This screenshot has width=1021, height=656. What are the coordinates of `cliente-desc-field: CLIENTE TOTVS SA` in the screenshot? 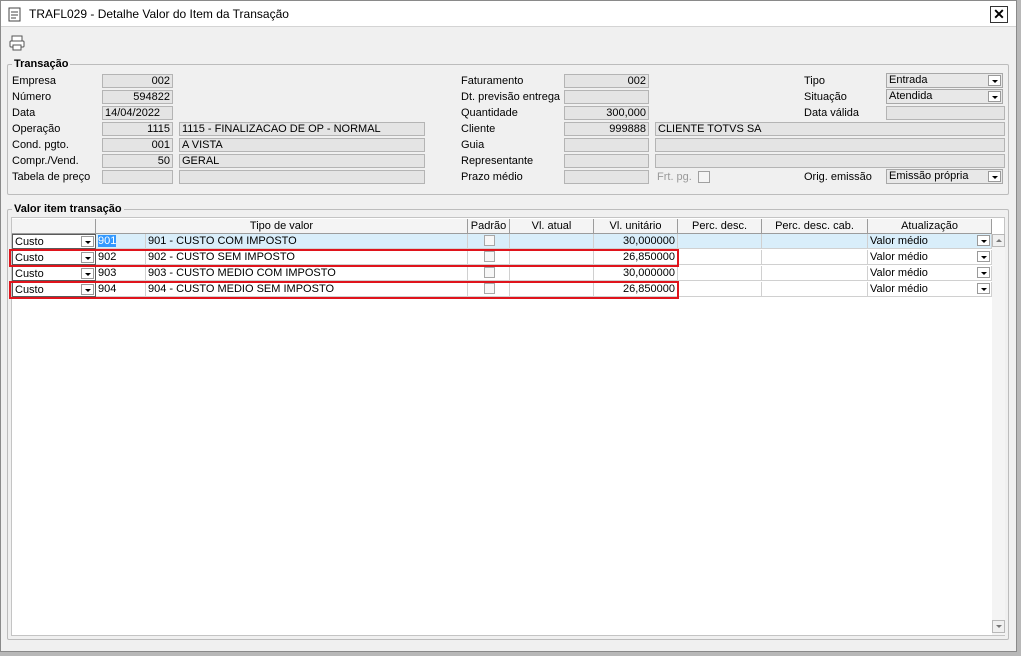 It's located at (830, 129).